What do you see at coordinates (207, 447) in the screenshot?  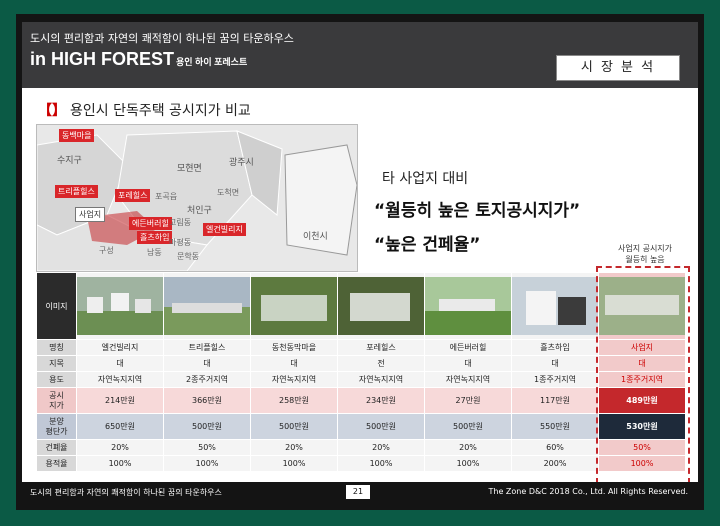 I see `cell-bcr: 50%` at bounding box center [207, 447].